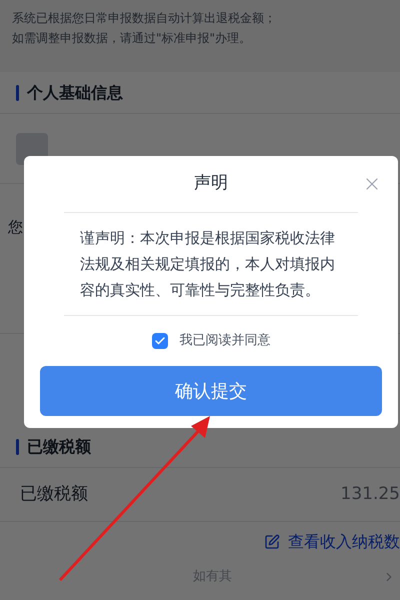 This screenshot has width=400, height=600. I want to click on dialog-title: 声明, so click(211, 184).